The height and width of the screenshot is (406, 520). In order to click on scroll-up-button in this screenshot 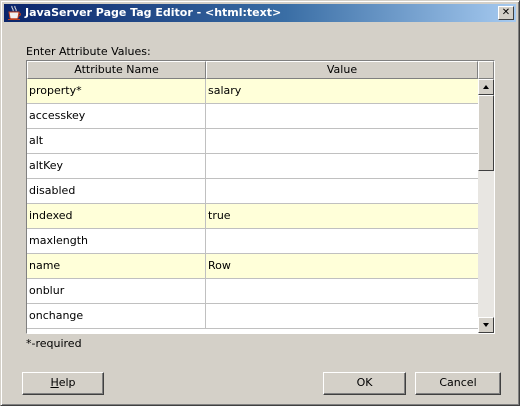, I will do `click(486, 87)`.